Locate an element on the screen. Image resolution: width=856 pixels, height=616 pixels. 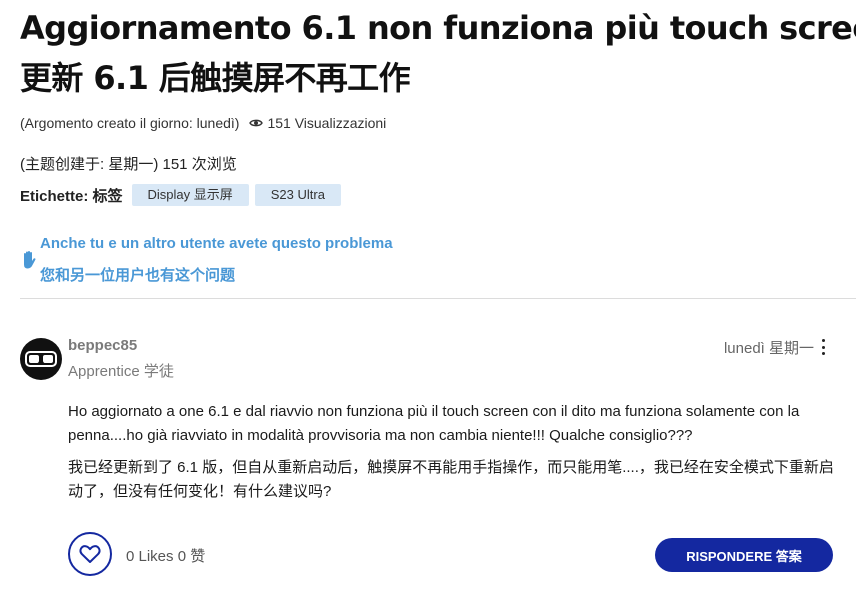
vr-headset-icon is located at coordinates (41, 359).